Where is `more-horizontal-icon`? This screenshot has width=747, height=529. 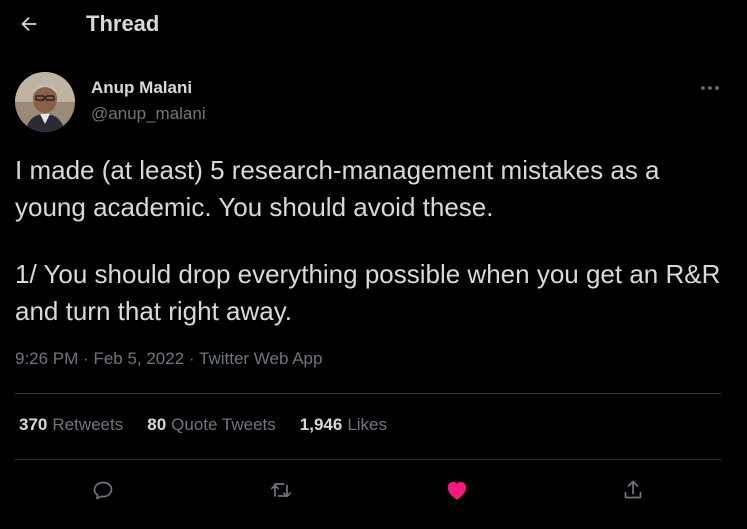
more-horizontal-icon is located at coordinates (710, 88).